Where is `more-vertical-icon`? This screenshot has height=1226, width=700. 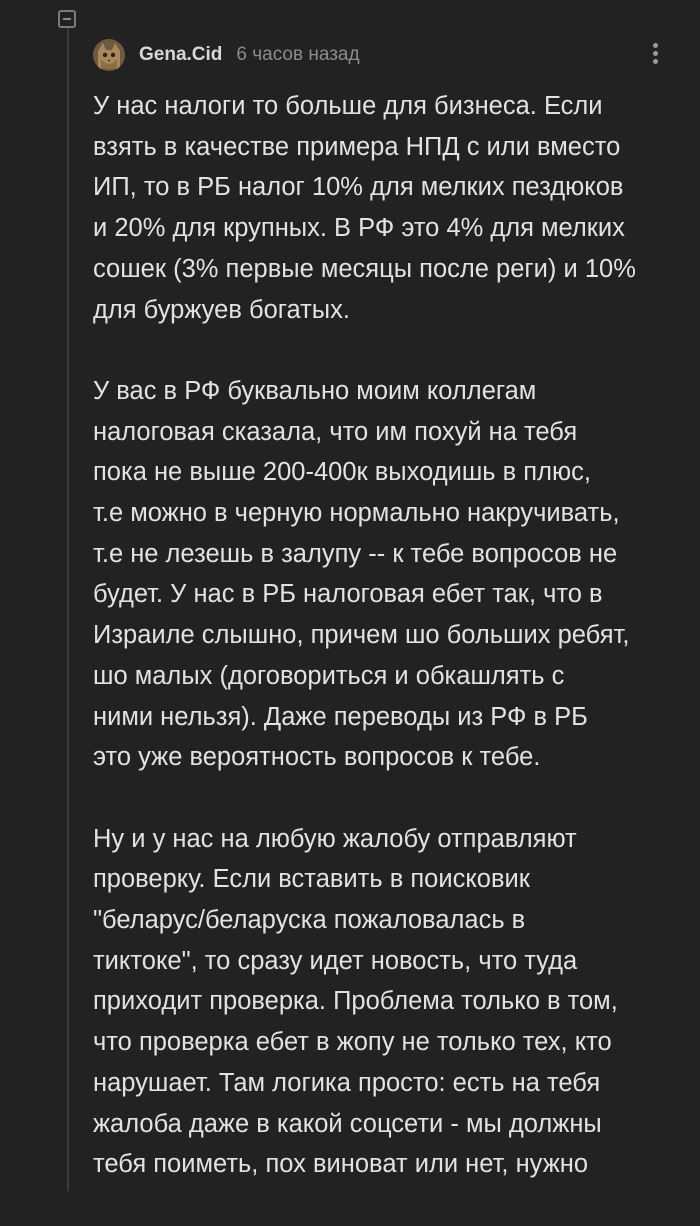
more-vertical-icon is located at coordinates (655, 57).